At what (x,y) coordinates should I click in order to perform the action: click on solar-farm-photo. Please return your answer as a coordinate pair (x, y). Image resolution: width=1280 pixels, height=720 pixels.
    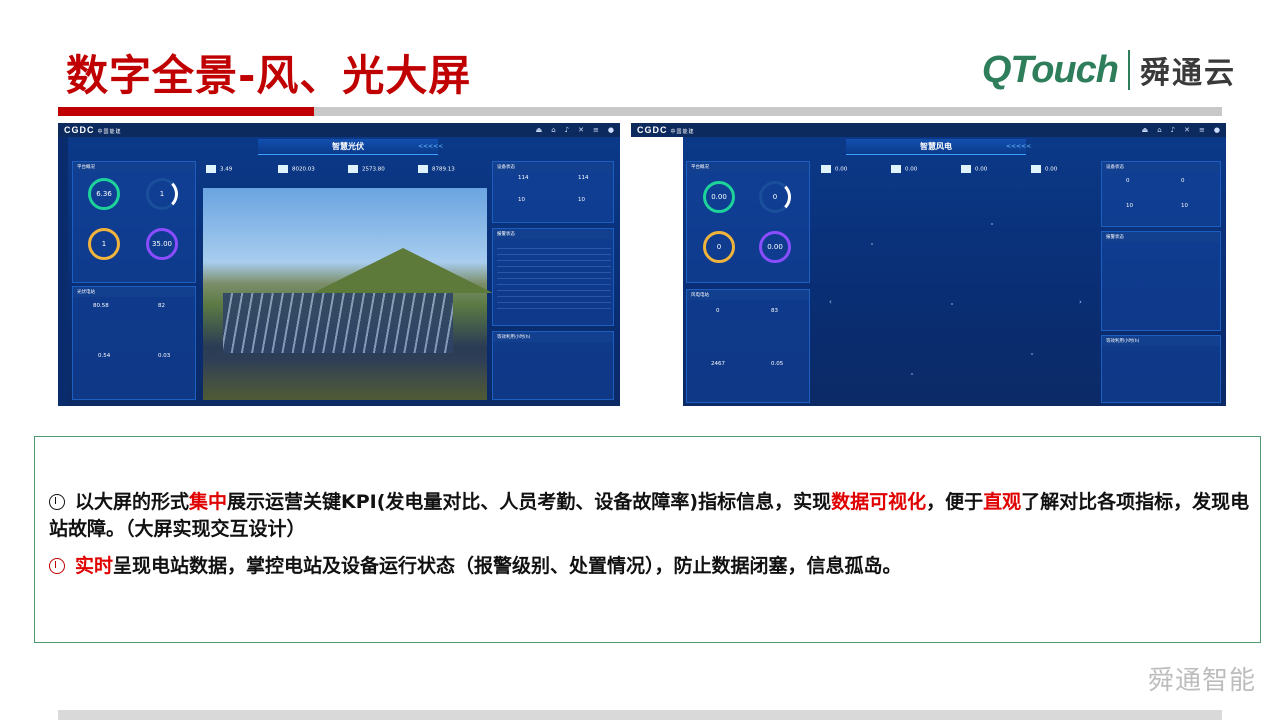
    Looking at the image, I should click on (348, 294).